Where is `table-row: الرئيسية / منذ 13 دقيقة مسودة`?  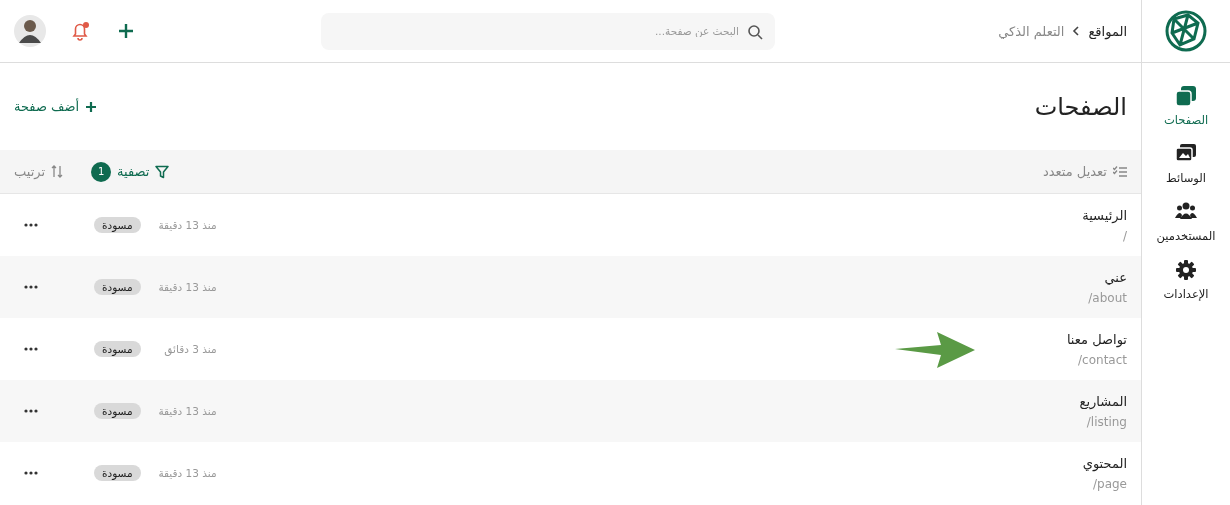 table-row: الرئيسية / منذ 13 دقيقة مسودة is located at coordinates (570, 225).